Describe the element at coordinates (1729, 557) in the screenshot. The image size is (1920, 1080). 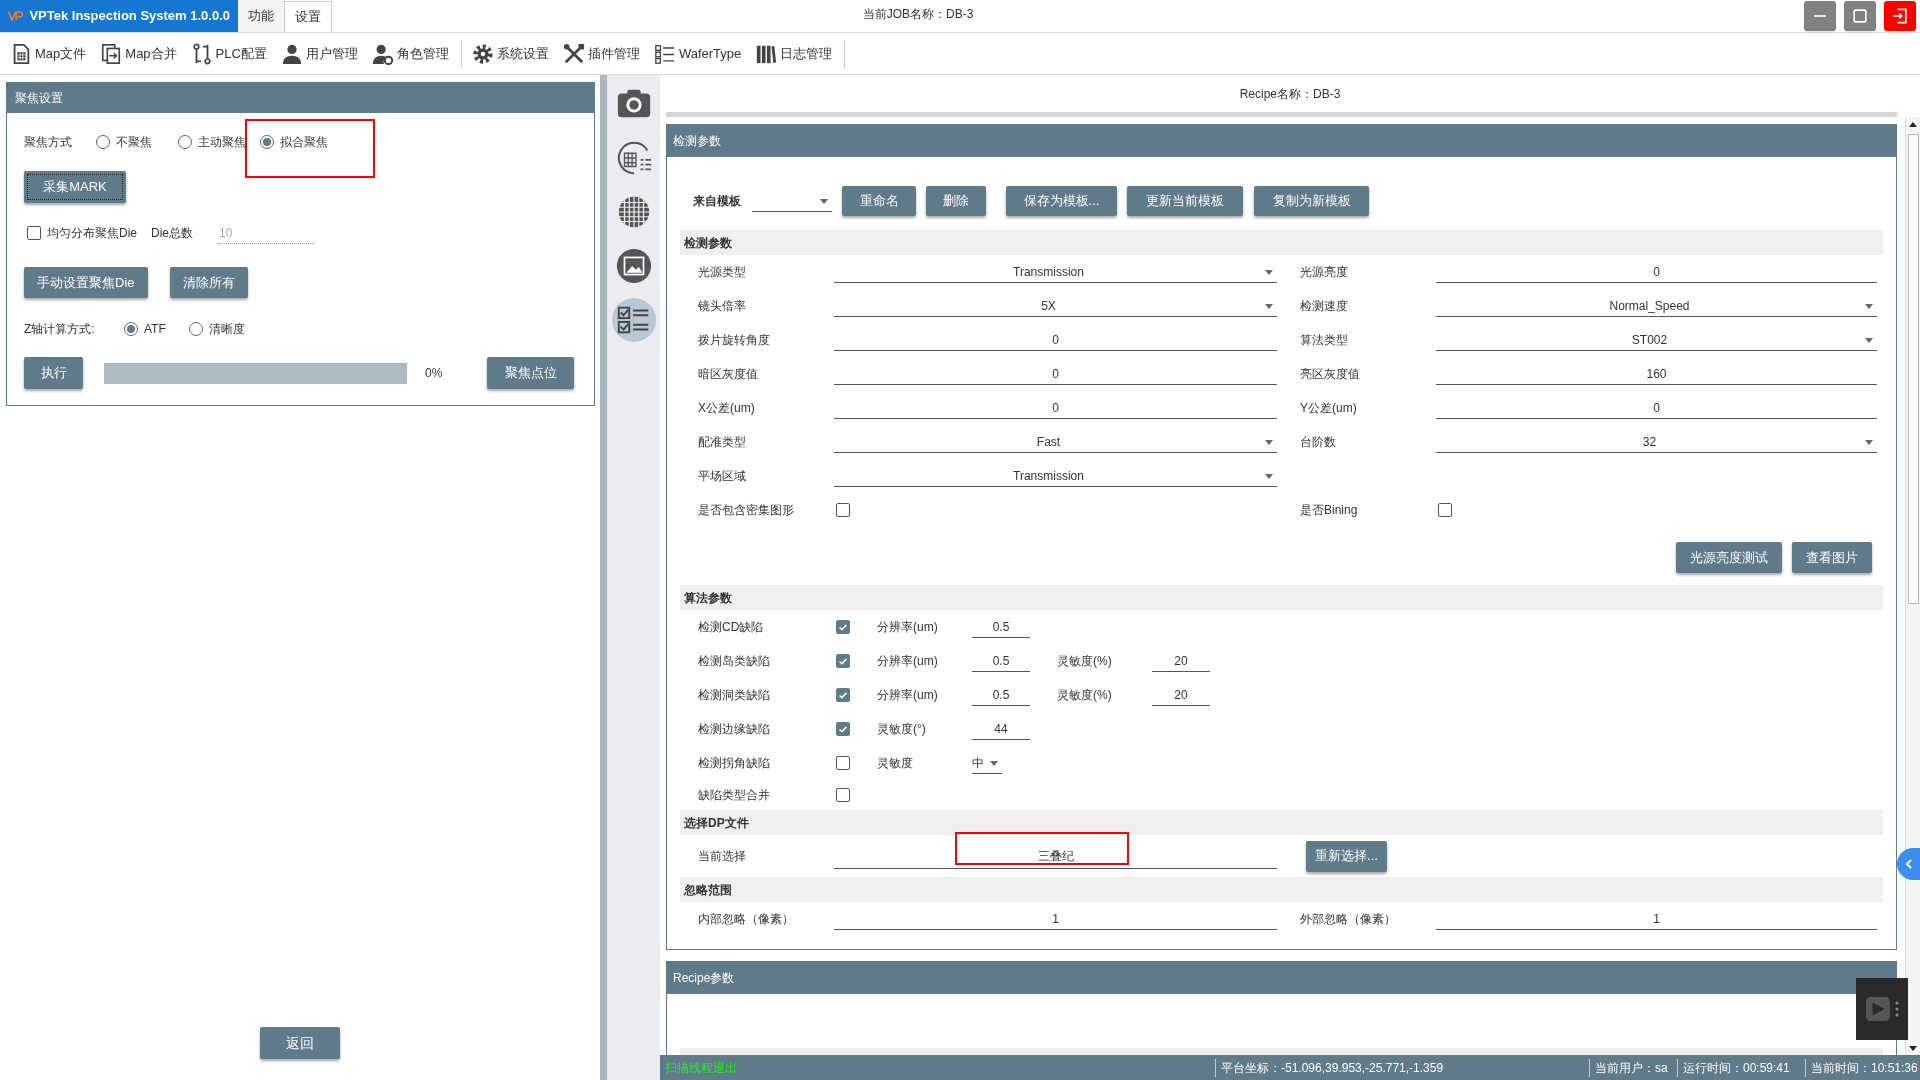
I see `action-button: 光源亮度测试` at that location.